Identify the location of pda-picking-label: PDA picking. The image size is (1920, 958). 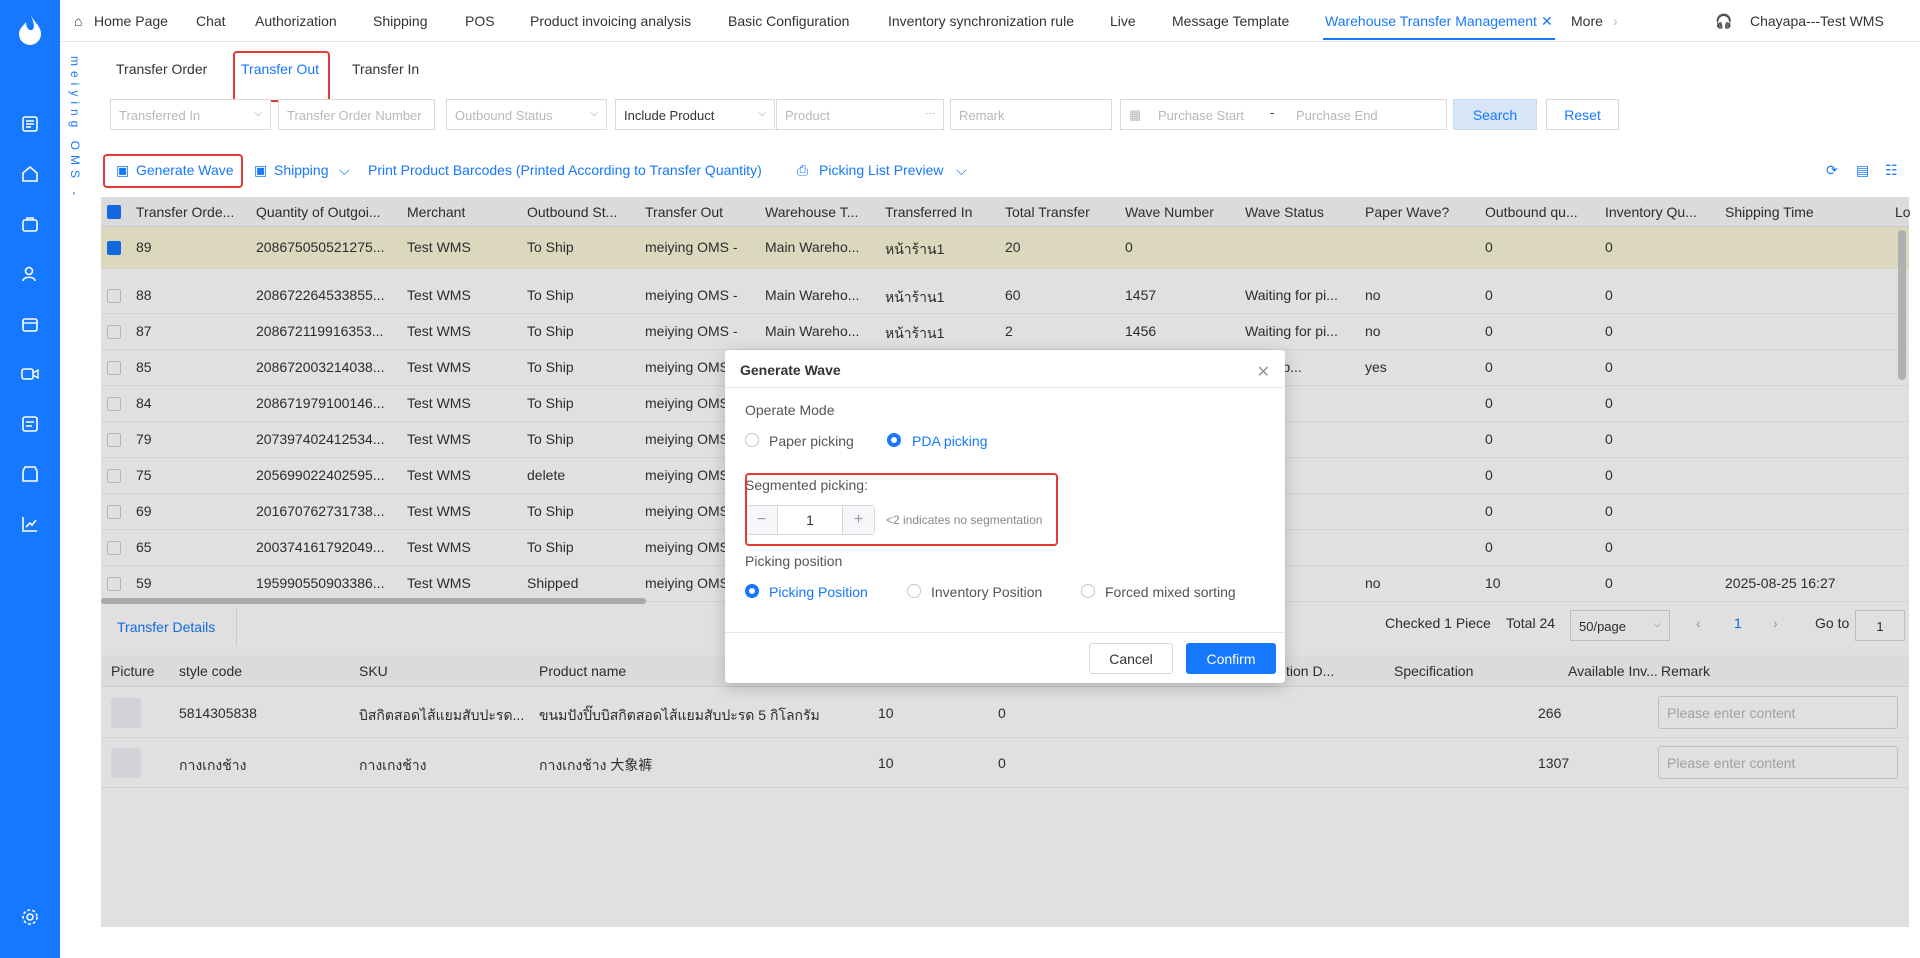
(949, 441).